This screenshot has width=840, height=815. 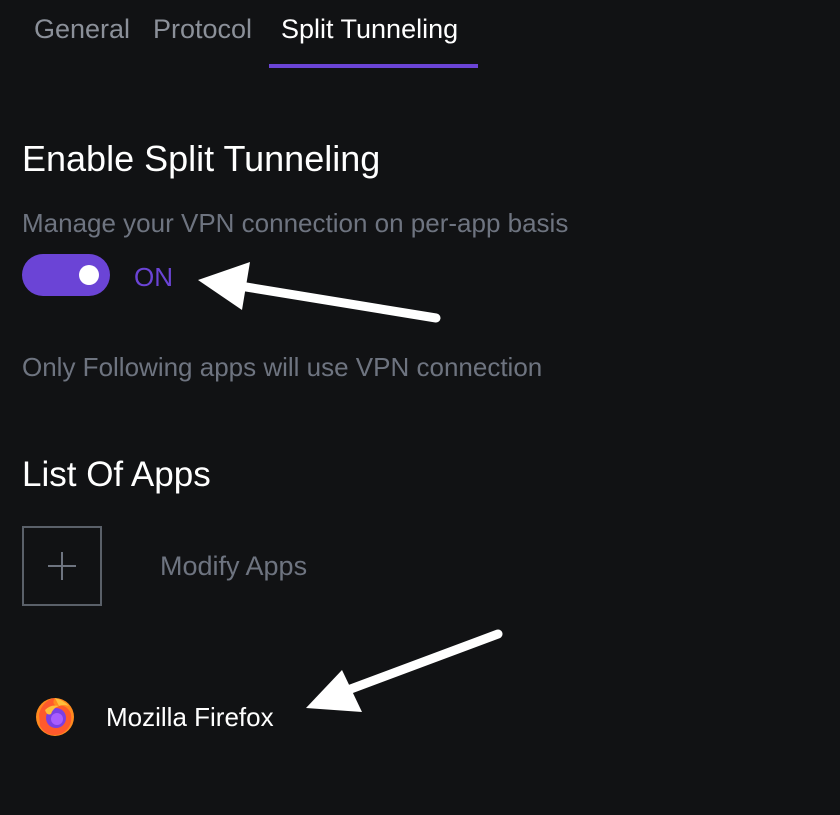 I want to click on firefox-icon, so click(x=55, y=717).